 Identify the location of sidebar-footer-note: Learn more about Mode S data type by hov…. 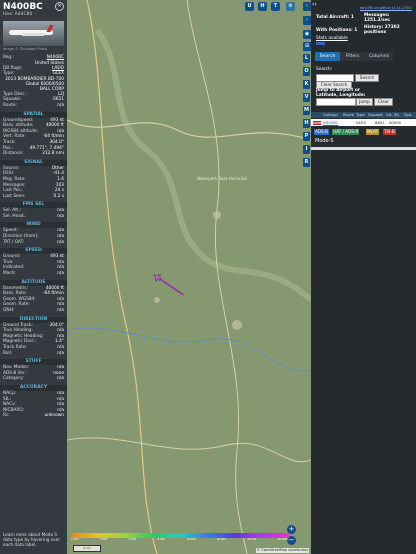
(32, 539).